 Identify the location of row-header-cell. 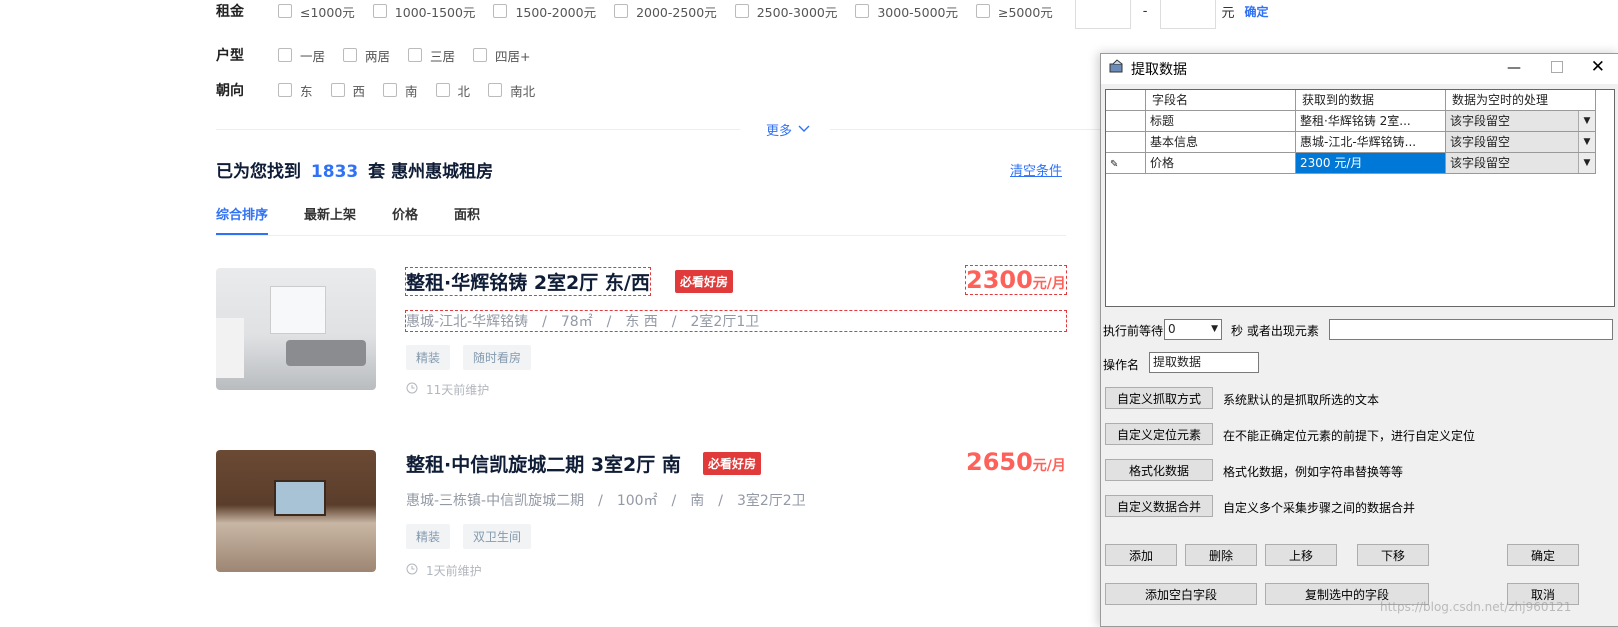
(1126, 100).